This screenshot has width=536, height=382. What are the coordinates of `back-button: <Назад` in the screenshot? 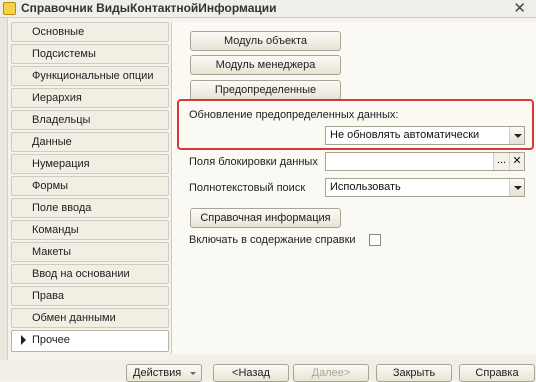 It's located at (251, 373).